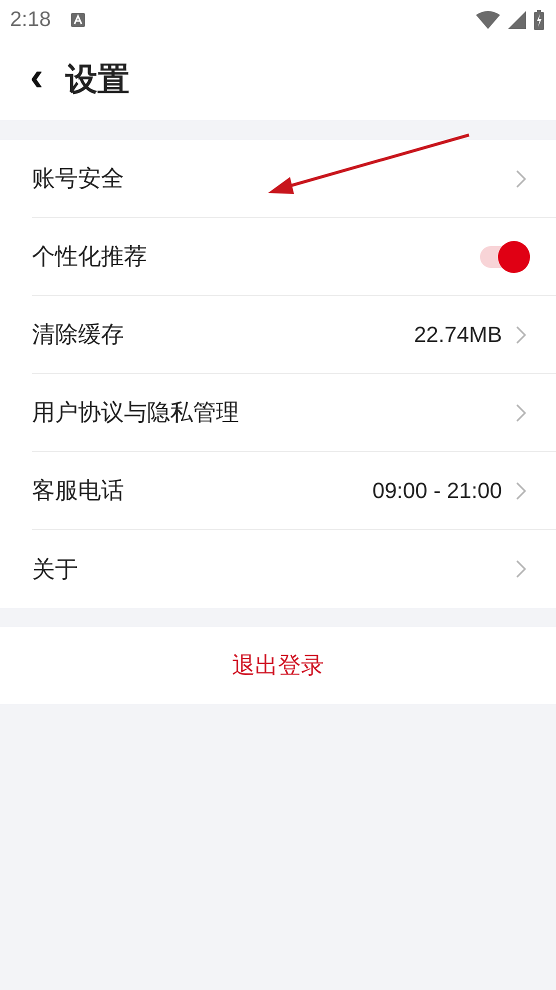 This screenshot has width=556, height=990. I want to click on battery-icon, so click(539, 20).